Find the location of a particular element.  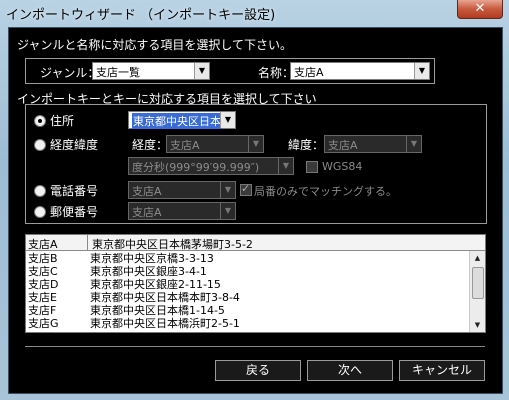

latlon-radio is located at coordinates (40, 145).